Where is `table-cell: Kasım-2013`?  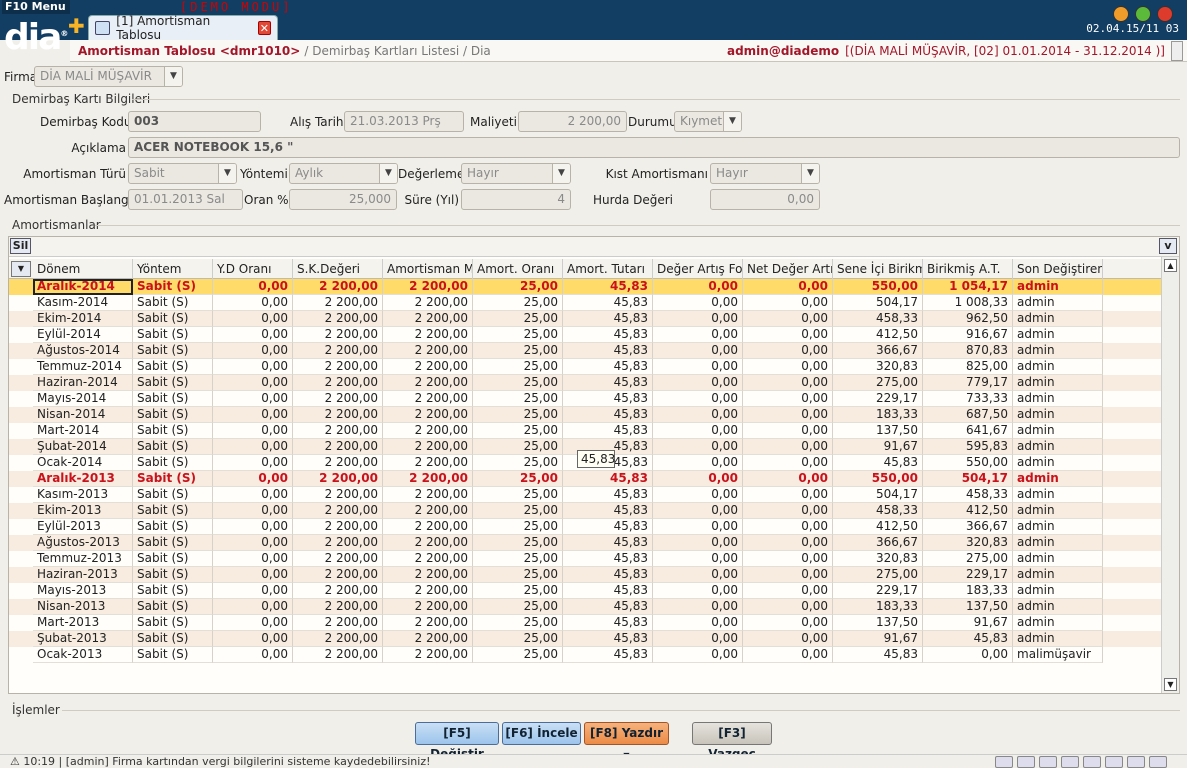 table-cell: Kasım-2013 is located at coordinates (83, 495).